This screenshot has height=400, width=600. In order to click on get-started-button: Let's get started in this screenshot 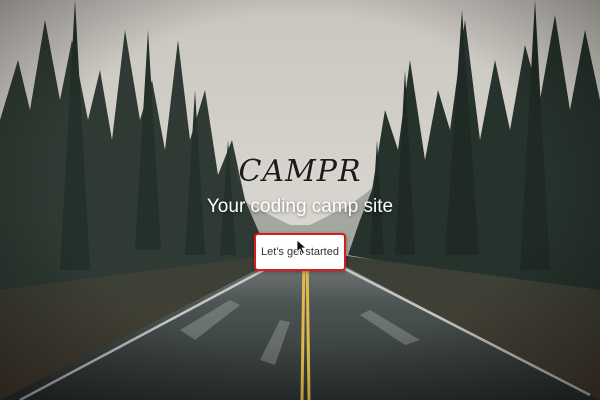, I will do `click(300, 252)`.